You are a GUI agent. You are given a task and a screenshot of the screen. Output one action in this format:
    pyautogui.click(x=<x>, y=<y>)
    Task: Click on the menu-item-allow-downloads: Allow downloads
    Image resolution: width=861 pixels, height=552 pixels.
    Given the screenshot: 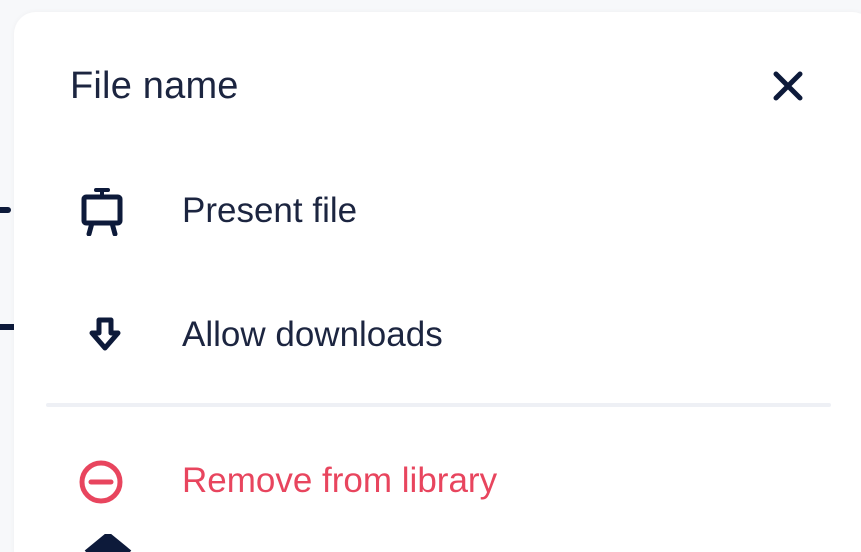 What is the action you would take?
    pyautogui.click(x=310, y=333)
    